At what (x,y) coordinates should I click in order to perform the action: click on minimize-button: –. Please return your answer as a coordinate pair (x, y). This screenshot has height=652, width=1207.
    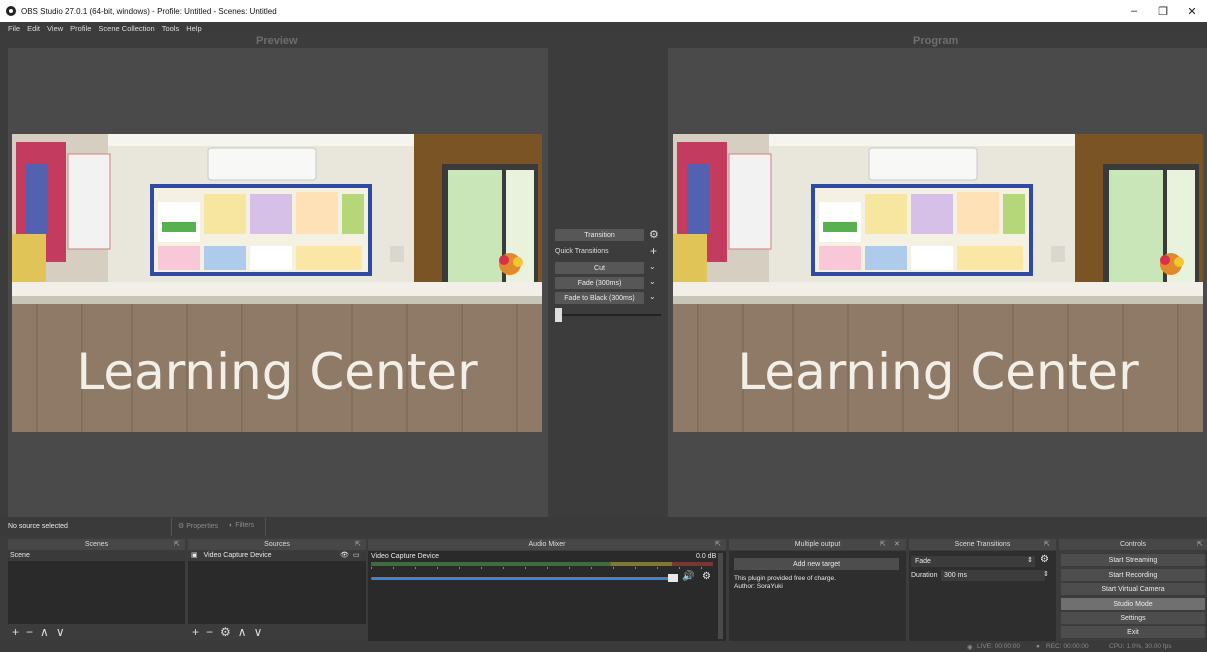
    Looking at the image, I should click on (1134, 11).